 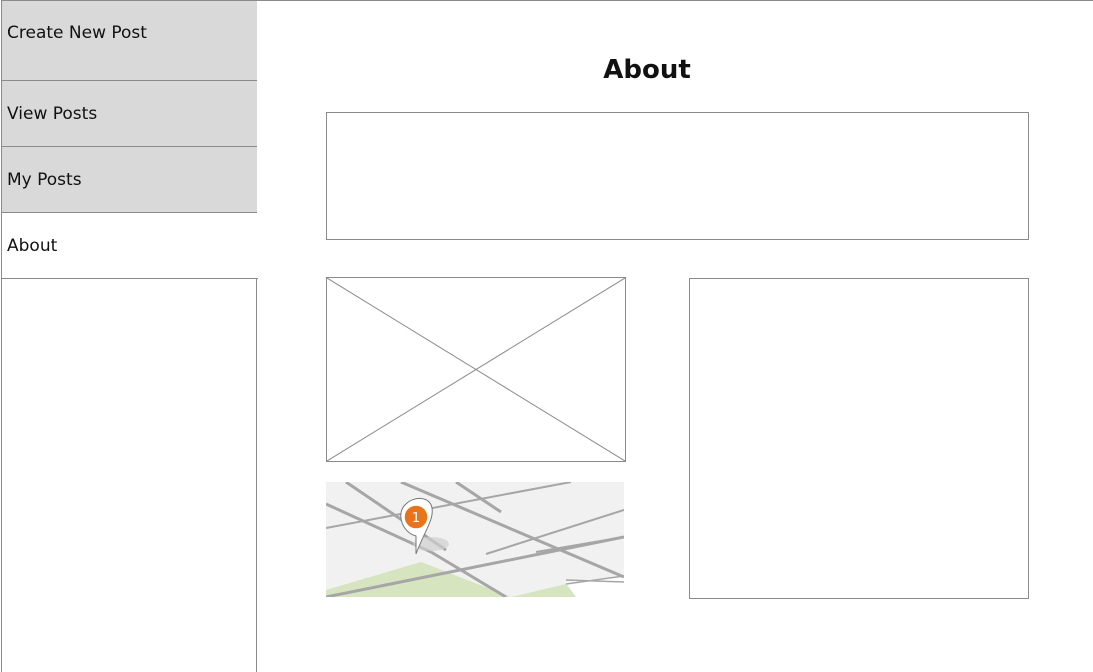 I want to click on image-placeholder, so click(x=476, y=369).